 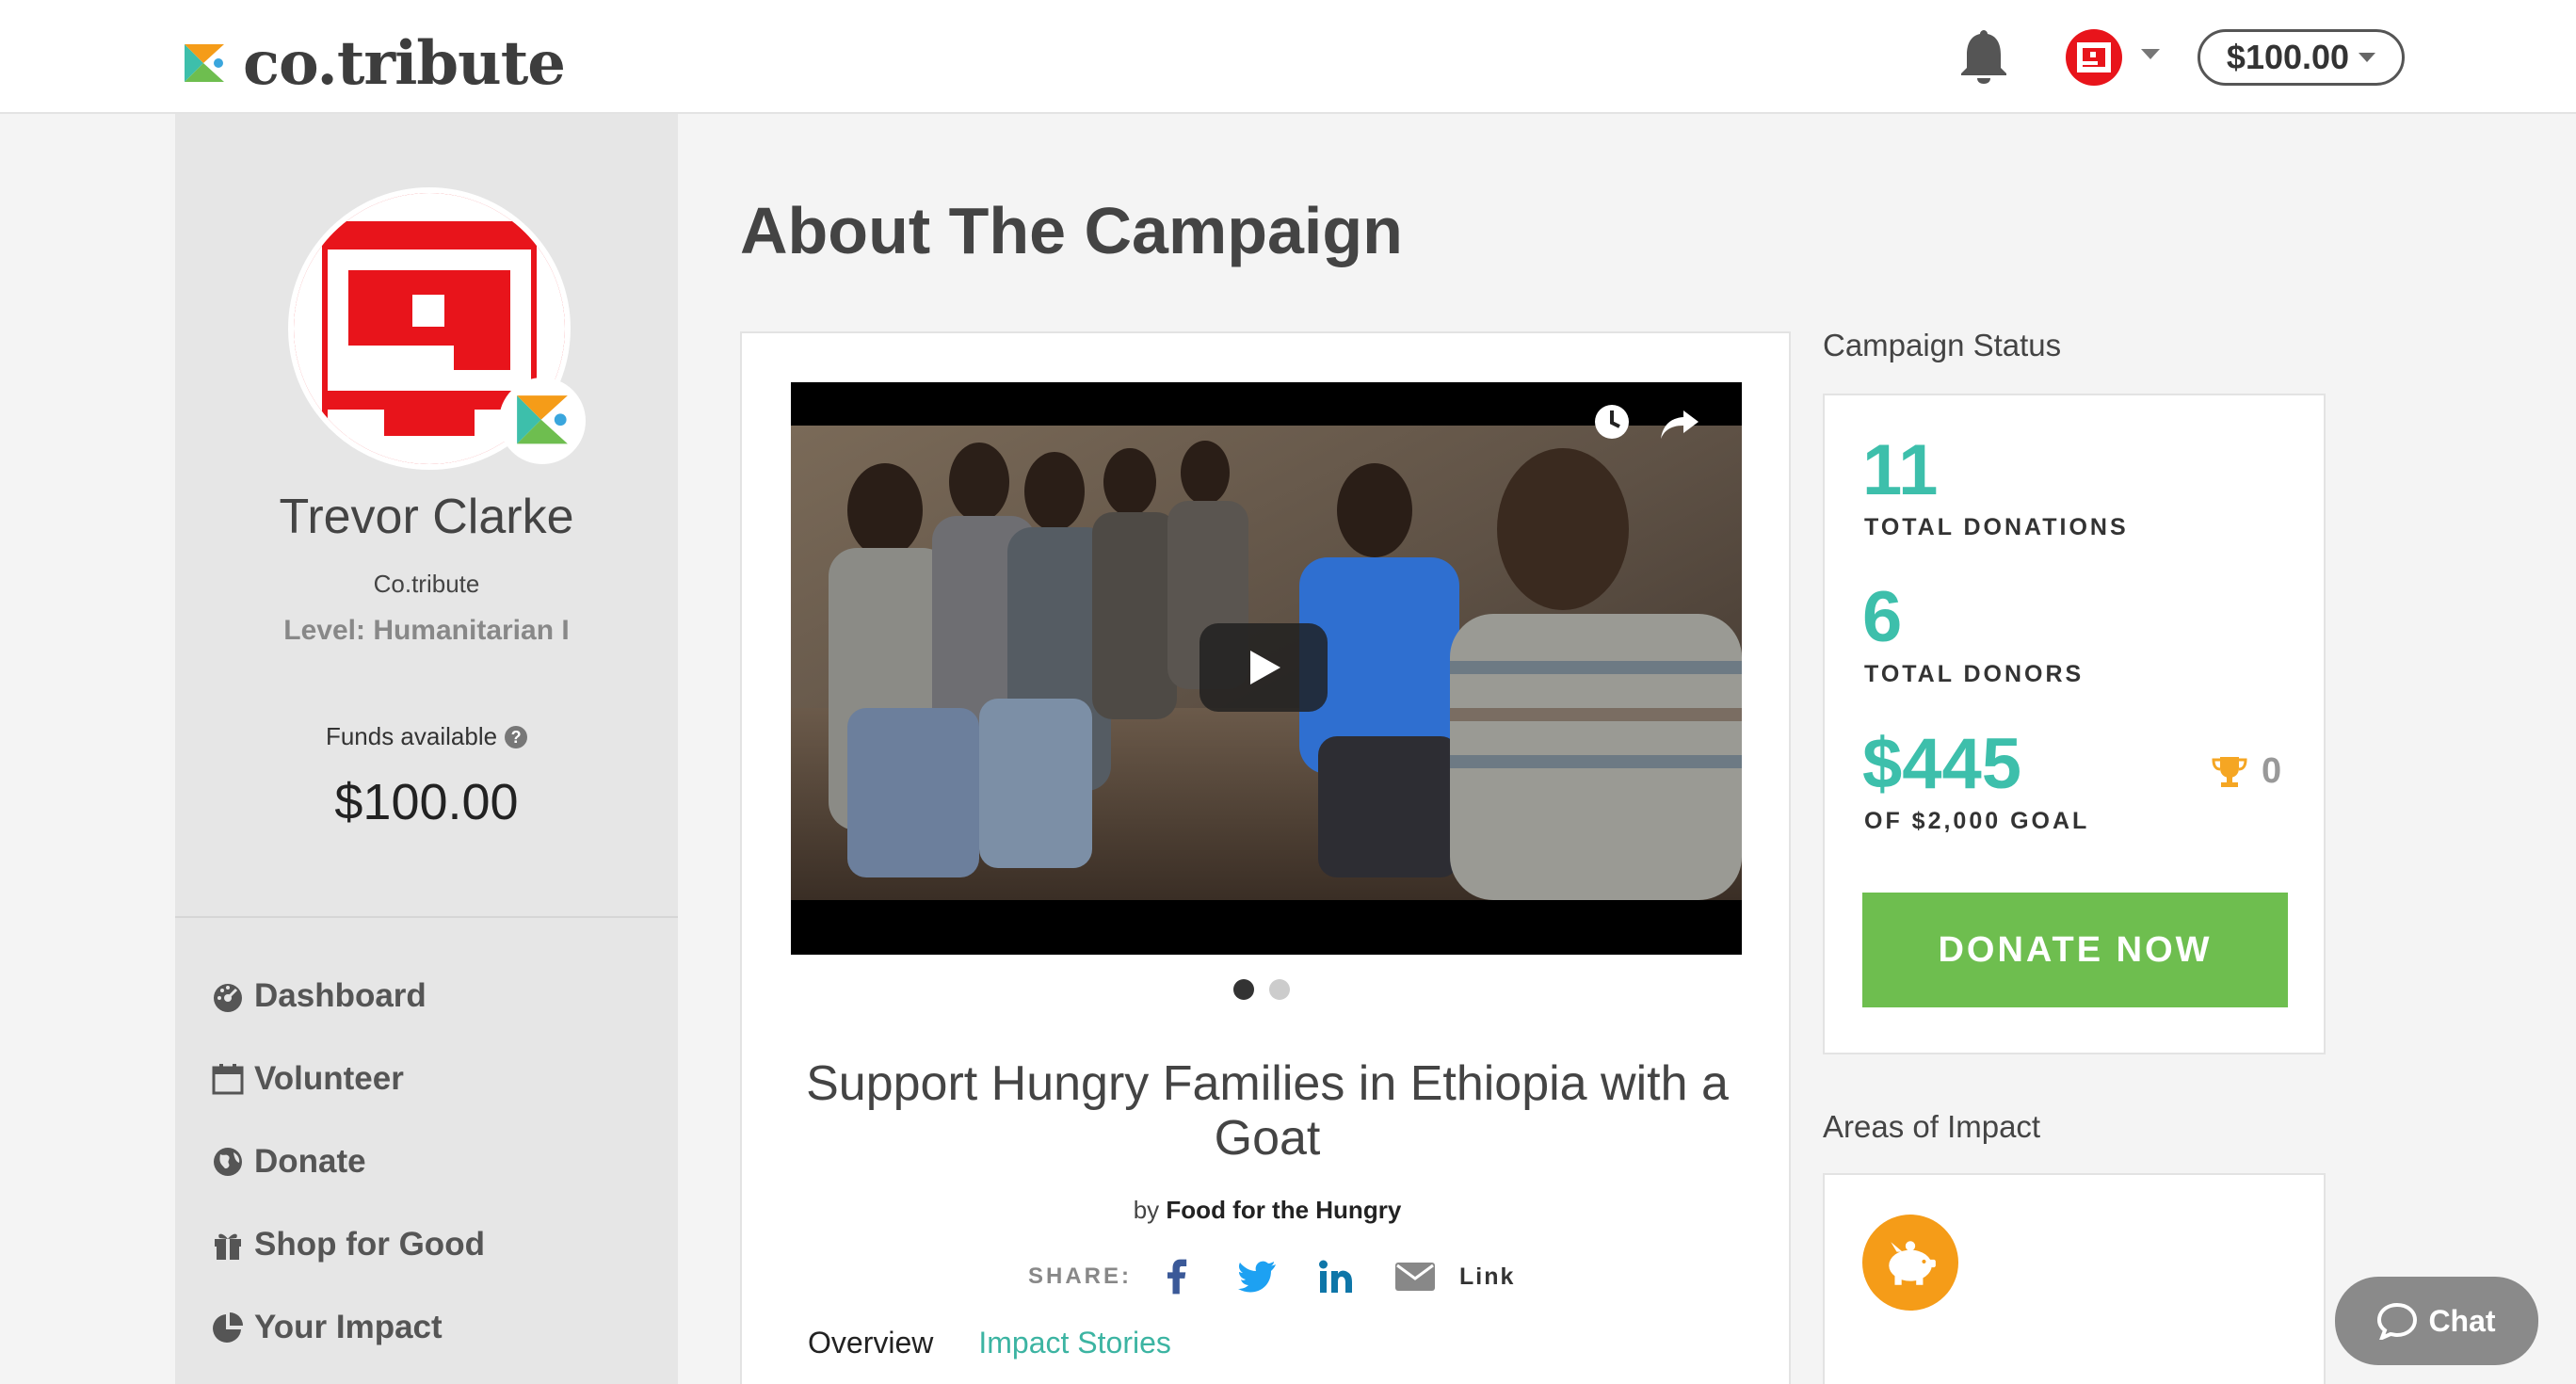 What do you see at coordinates (369, 1244) in the screenshot?
I see `sidebar-item-label: Shop for Good` at bounding box center [369, 1244].